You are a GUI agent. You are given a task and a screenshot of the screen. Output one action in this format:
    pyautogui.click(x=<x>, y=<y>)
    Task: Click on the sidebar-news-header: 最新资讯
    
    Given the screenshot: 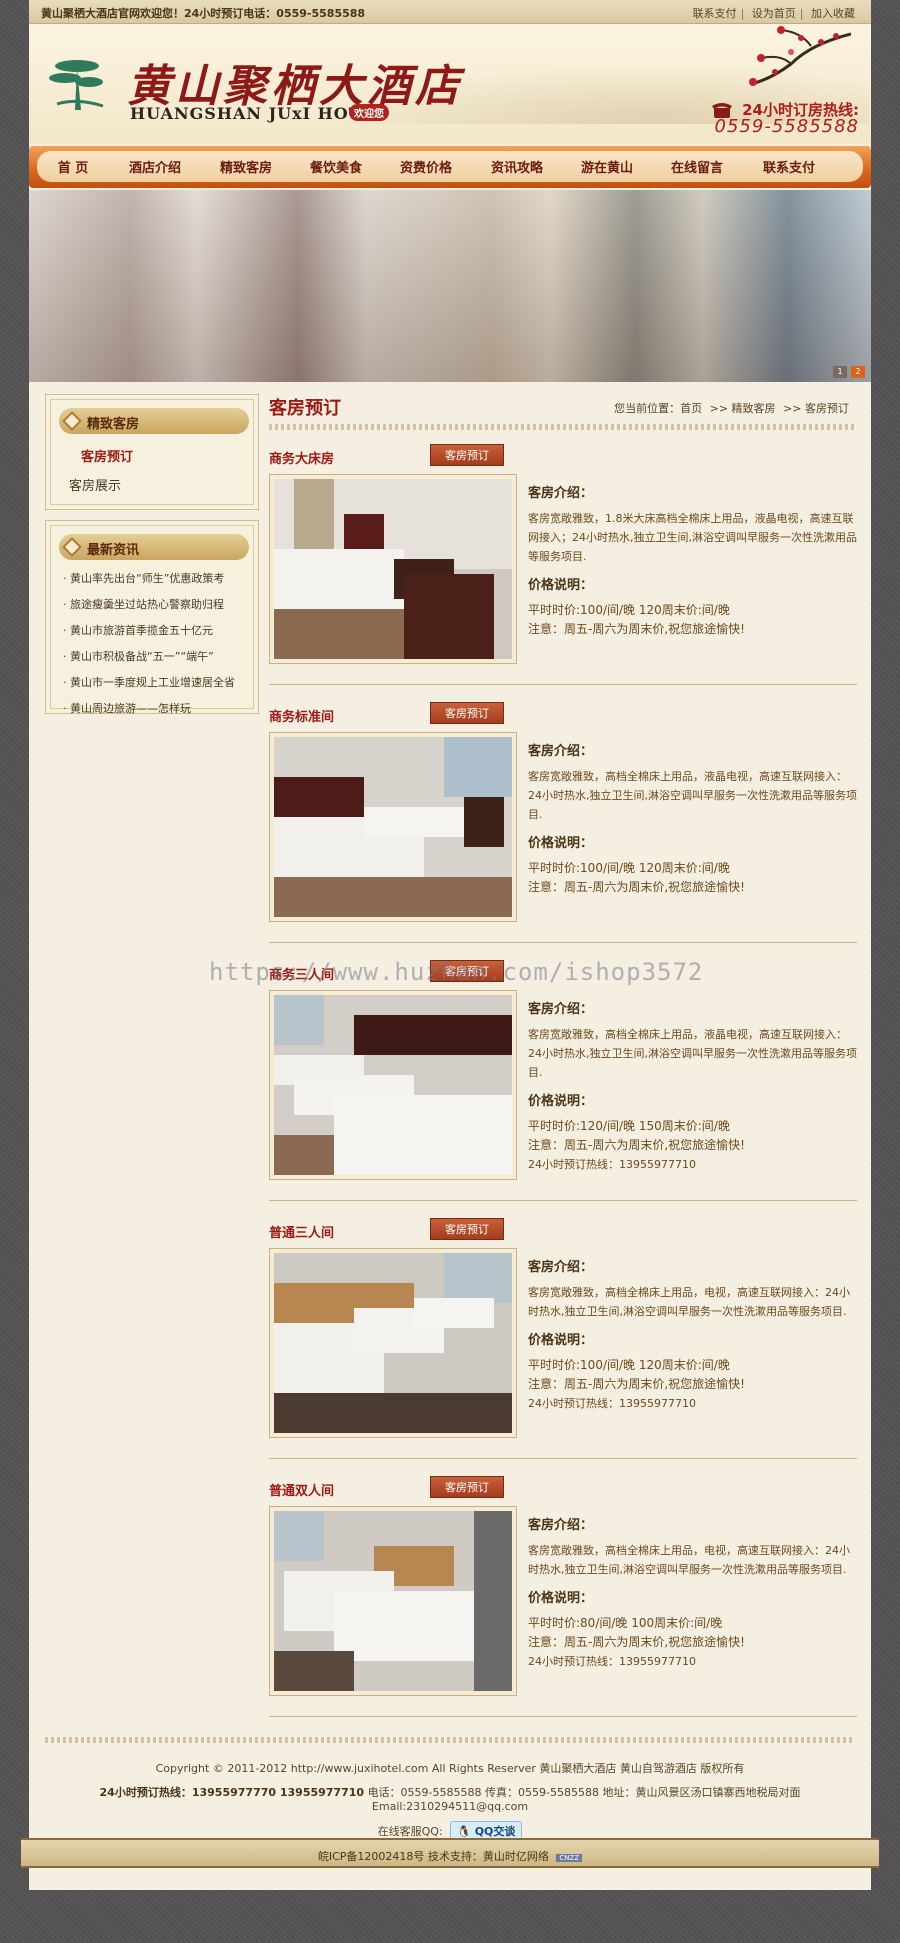 What is the action you would take?
    pyautogui.click(x=154, y=547)
    